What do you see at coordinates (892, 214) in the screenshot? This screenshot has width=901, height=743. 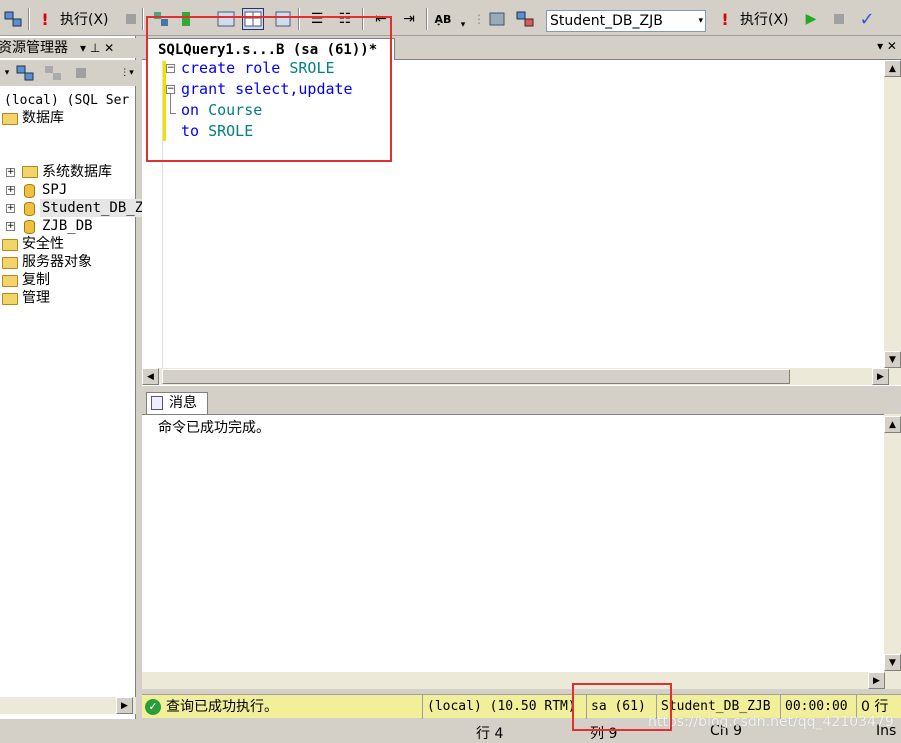 I see `editor-vscroll: ▲ ▼` at bounding box center [892, 214].